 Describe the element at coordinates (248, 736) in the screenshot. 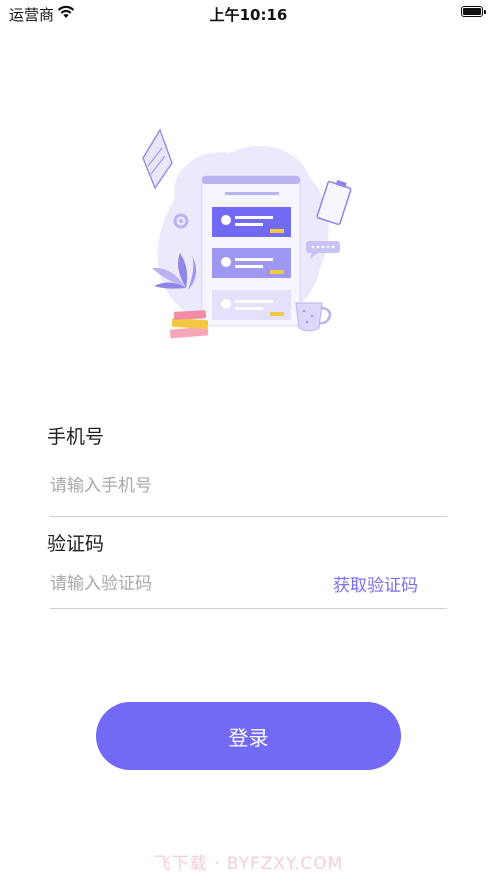

I see `login-button: 登录` at that location.